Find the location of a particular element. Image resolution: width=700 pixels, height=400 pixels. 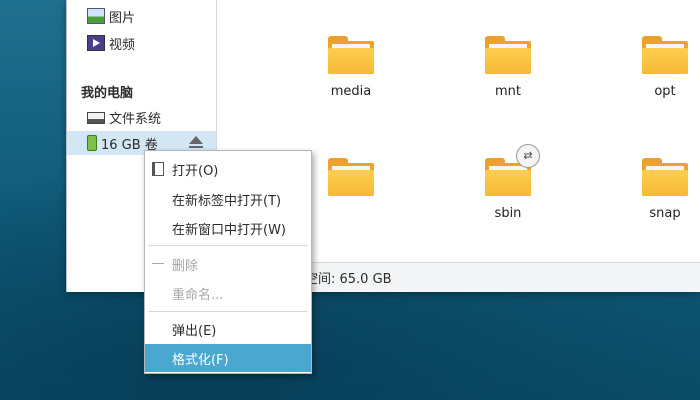

sidebar-item-label: 视频 is located at coordinates (122, 45).